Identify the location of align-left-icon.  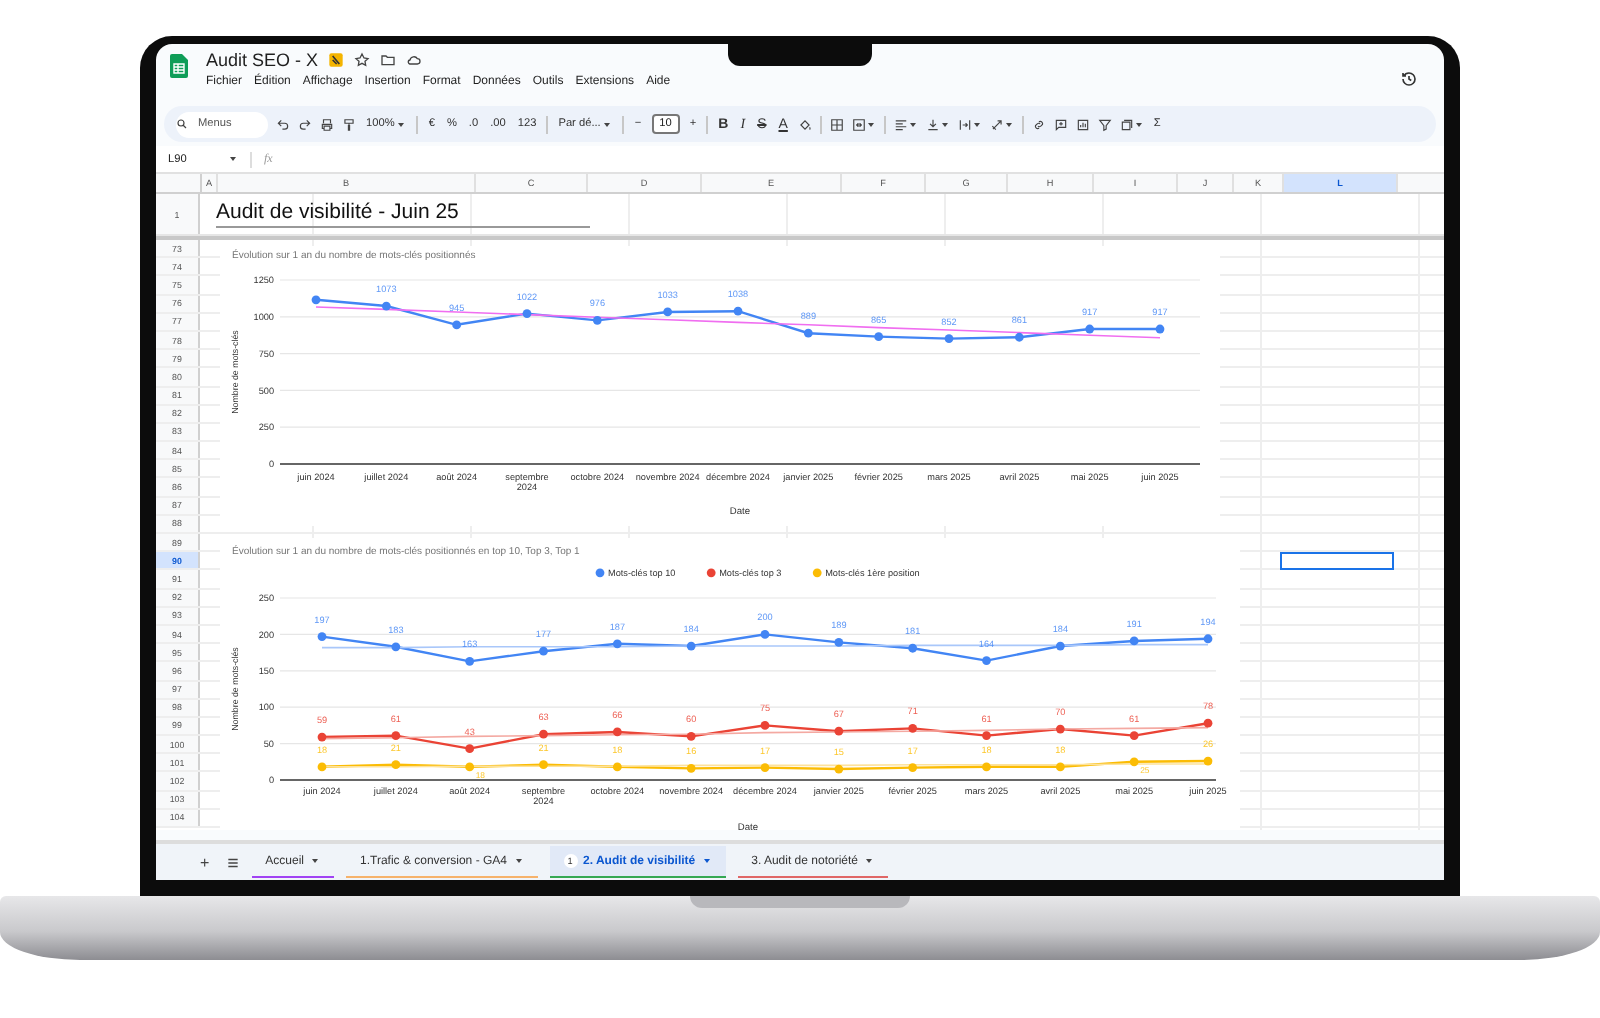
(900, 124).